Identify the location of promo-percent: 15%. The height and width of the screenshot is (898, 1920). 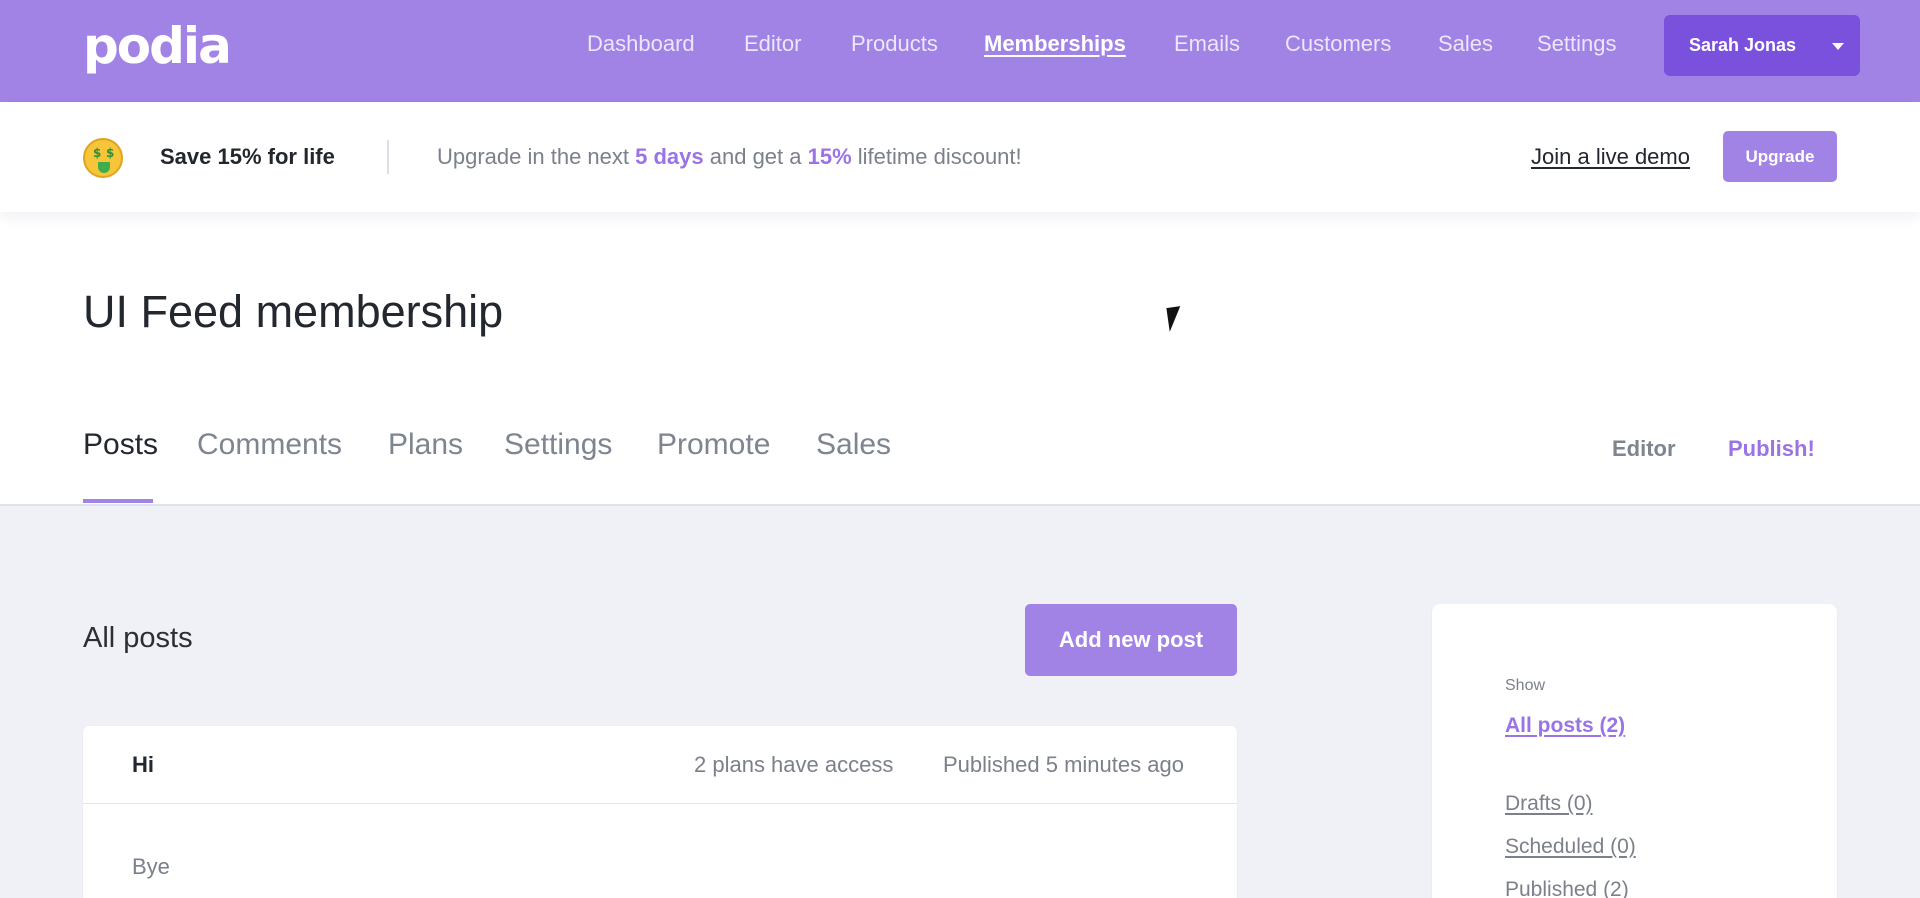
(829, 156).